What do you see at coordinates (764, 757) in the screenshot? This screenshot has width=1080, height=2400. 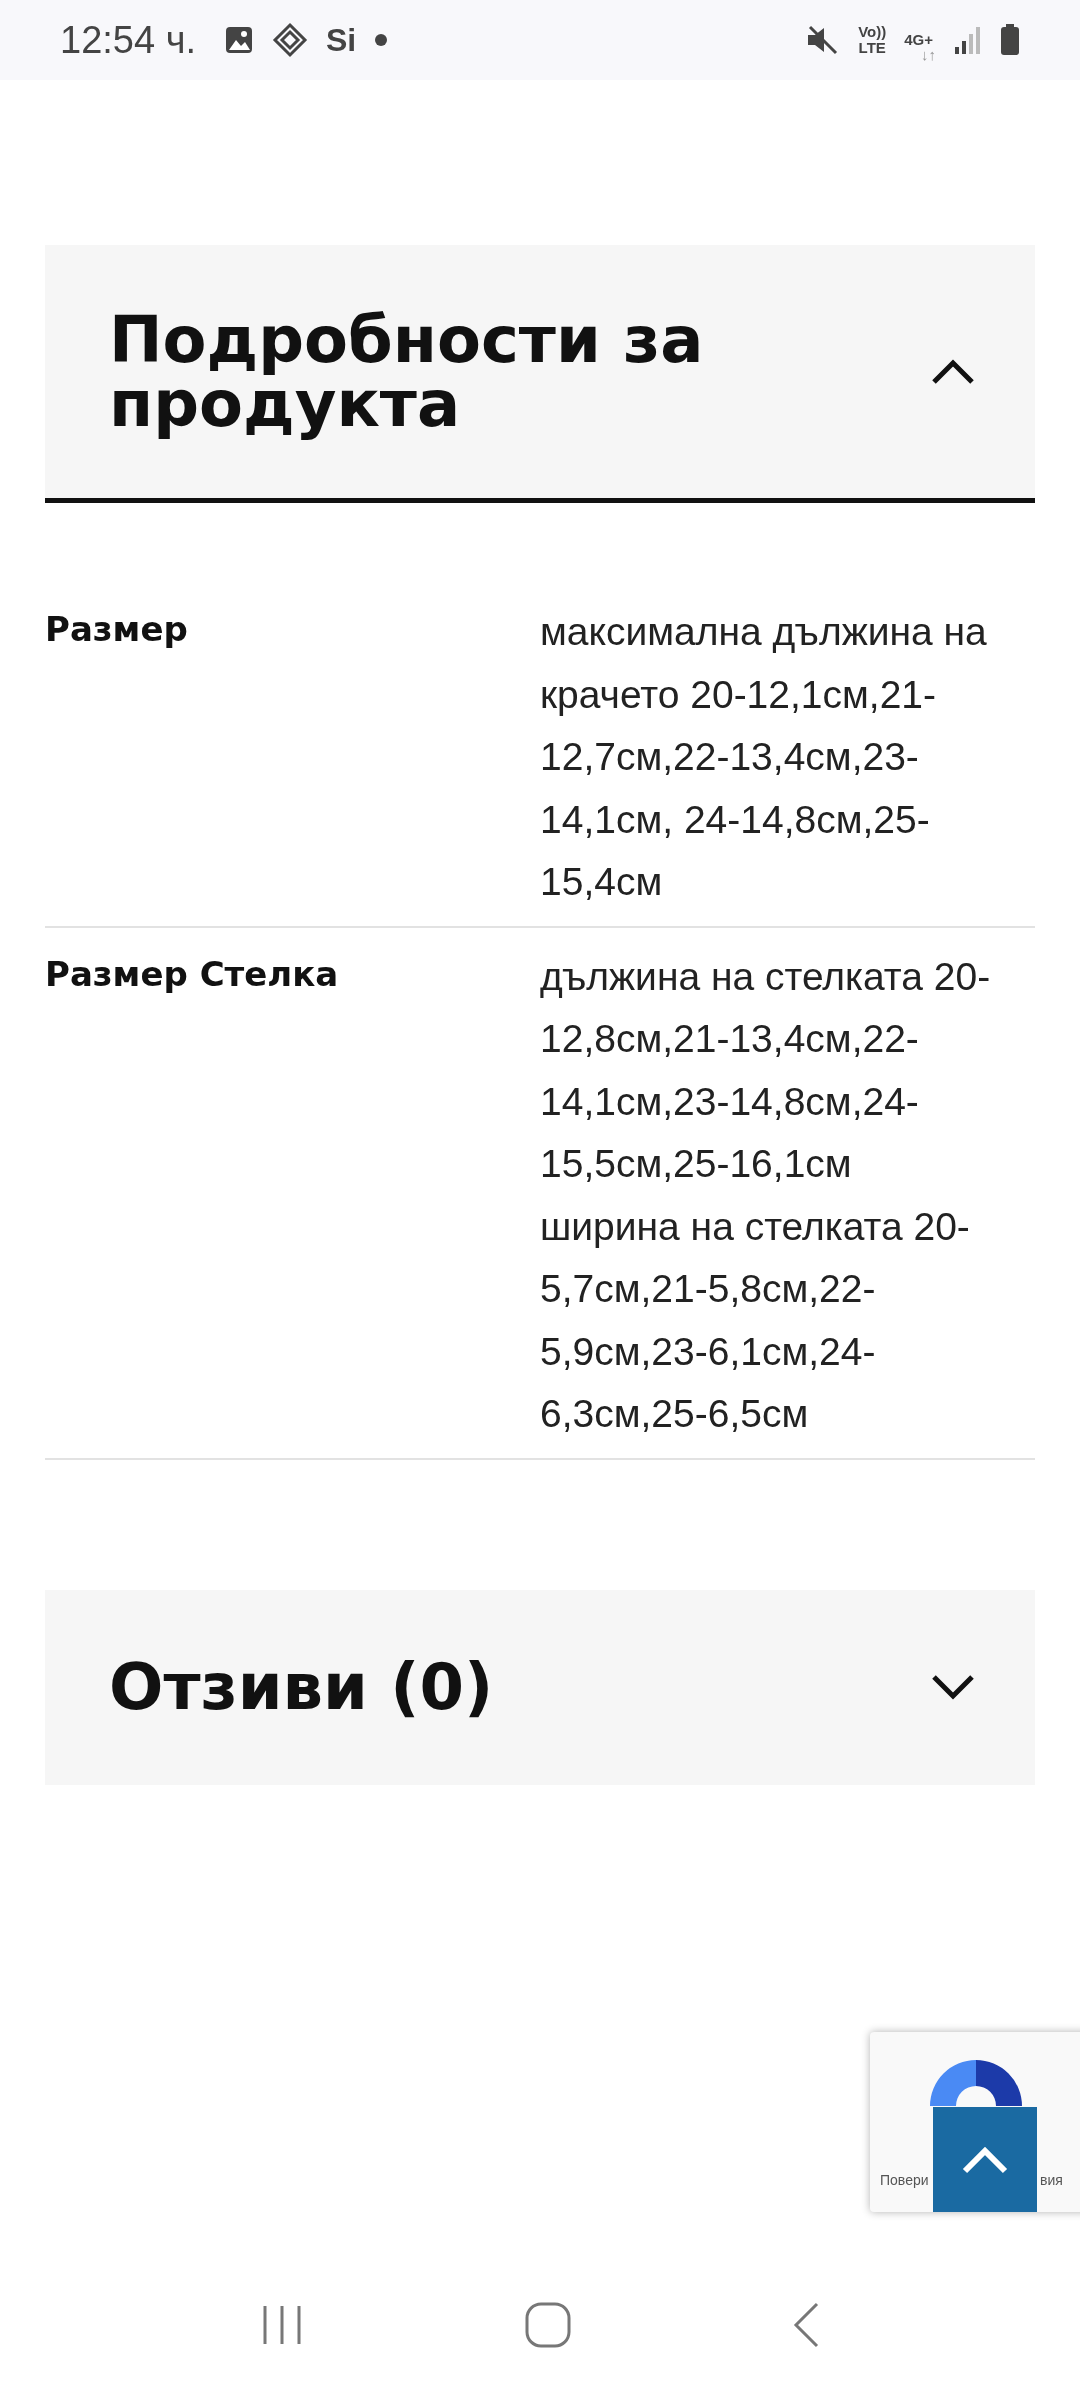 I see `attribute-value: максимална дължина на крачето 20-12,1см,21-12,7см,22-13,4см,23-14,1см, 24-14,8см,25-15,4см` at bounding box center [764, 757].